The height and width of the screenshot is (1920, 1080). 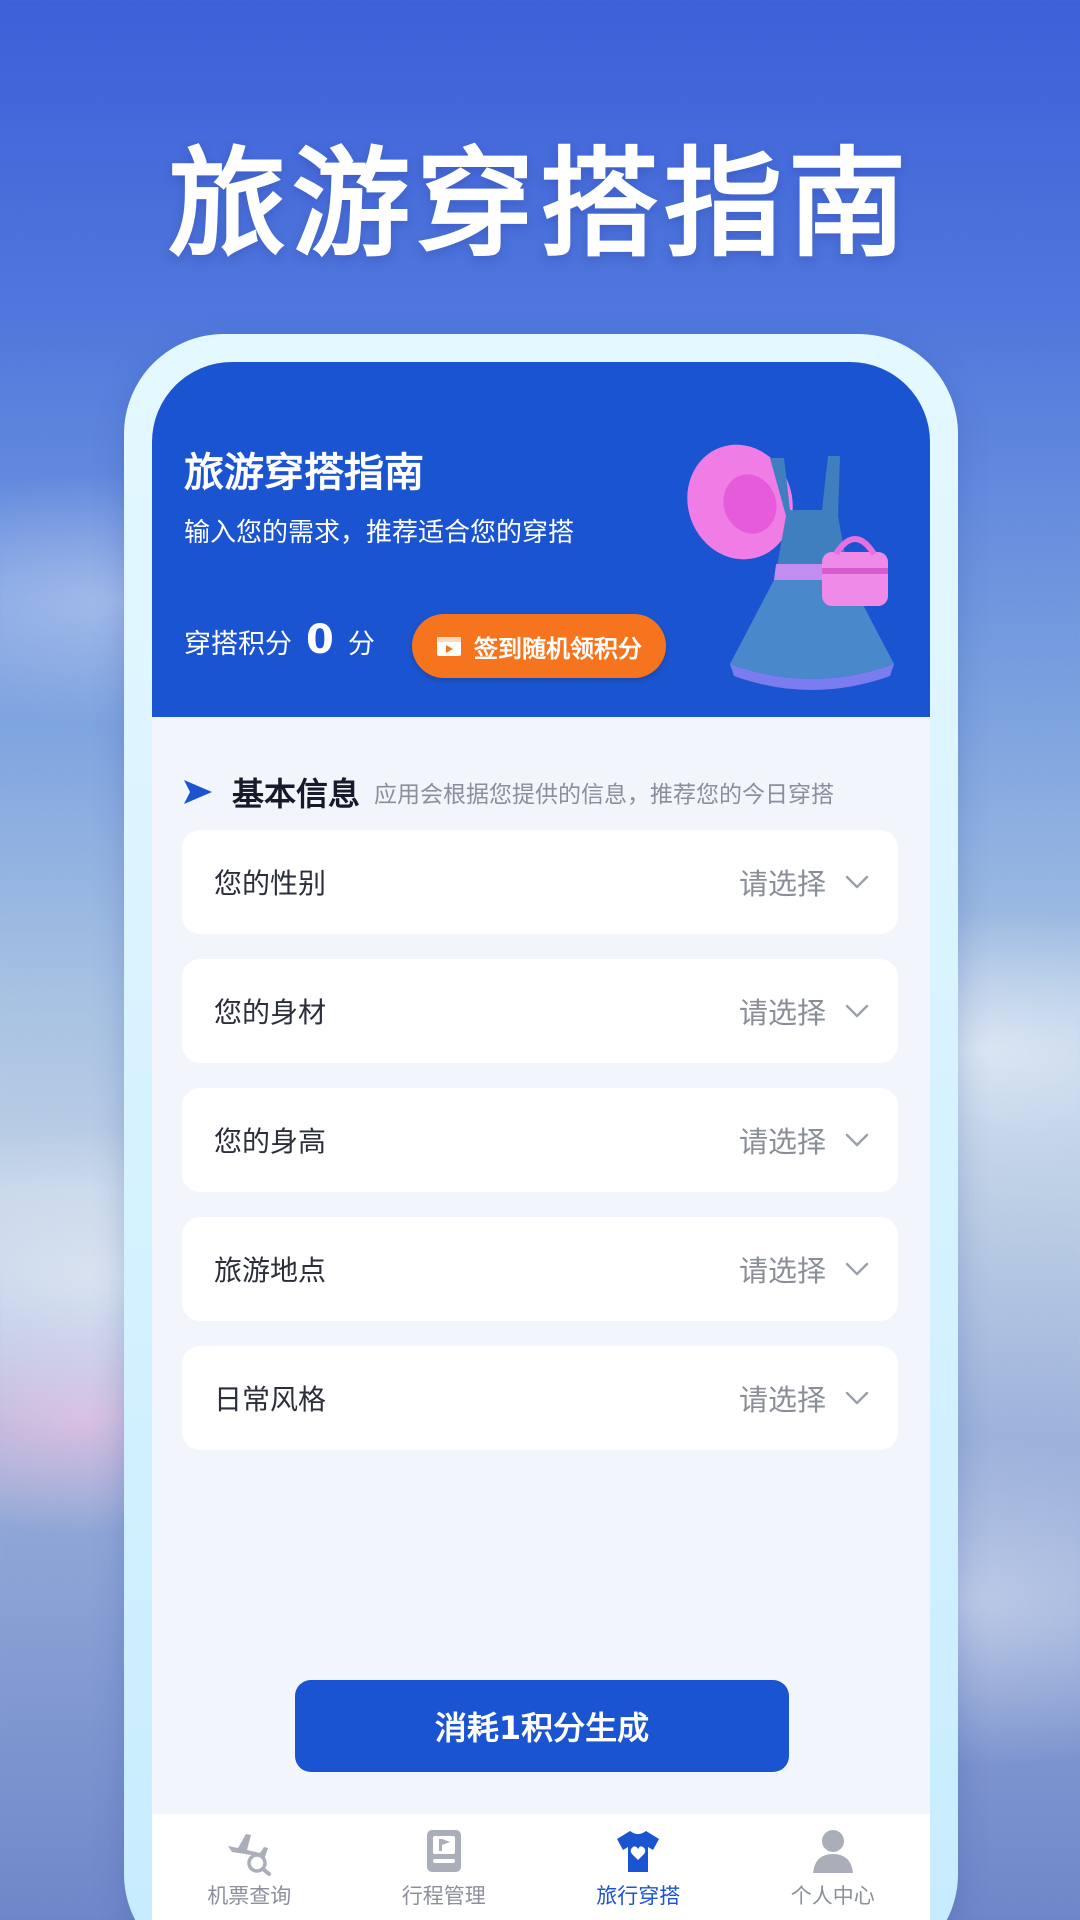 I want to click on itinerary-icon, so click(x=443, y=1851).